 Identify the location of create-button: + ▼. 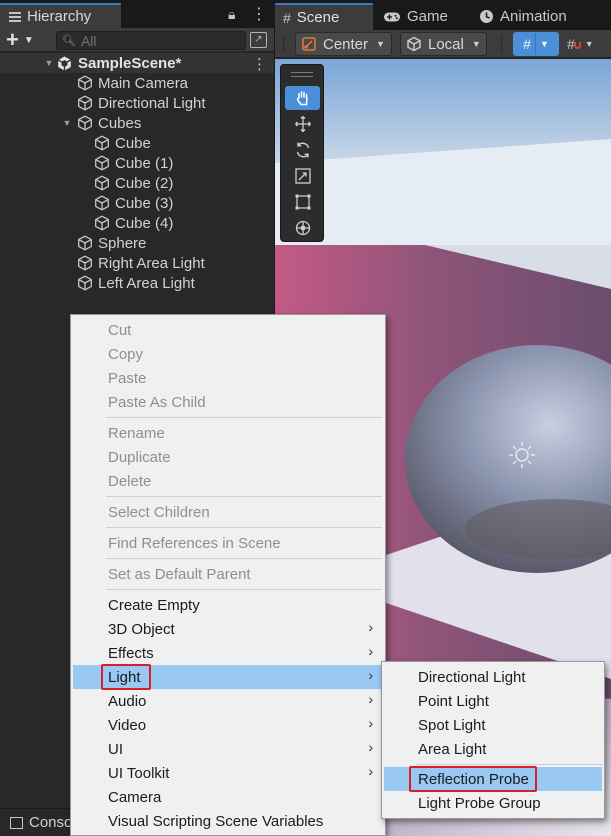
(26, 40).